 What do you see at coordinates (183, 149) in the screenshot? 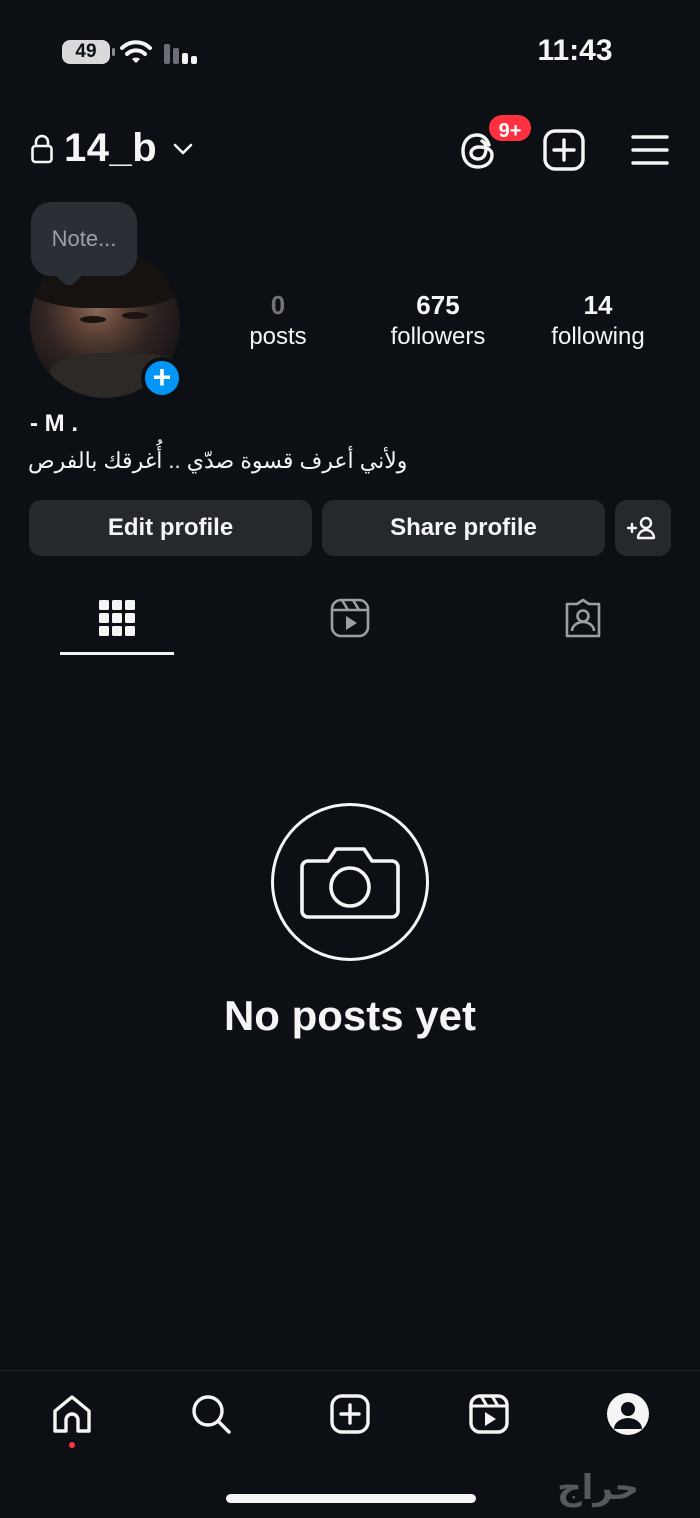
I see `chevron-down-icon` at bounding box center [183, 149].